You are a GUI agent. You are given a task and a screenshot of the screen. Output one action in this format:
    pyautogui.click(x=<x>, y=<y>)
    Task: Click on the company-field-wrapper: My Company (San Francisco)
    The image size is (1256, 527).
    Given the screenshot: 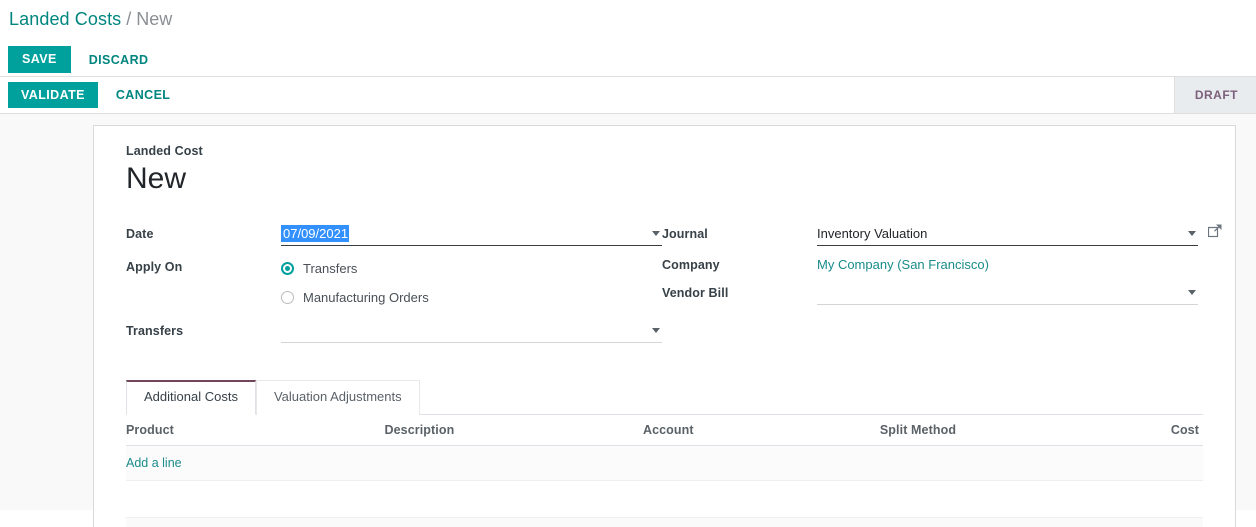 What is the action you would take?
    pyautogui.click(x=1007, y=264)
    